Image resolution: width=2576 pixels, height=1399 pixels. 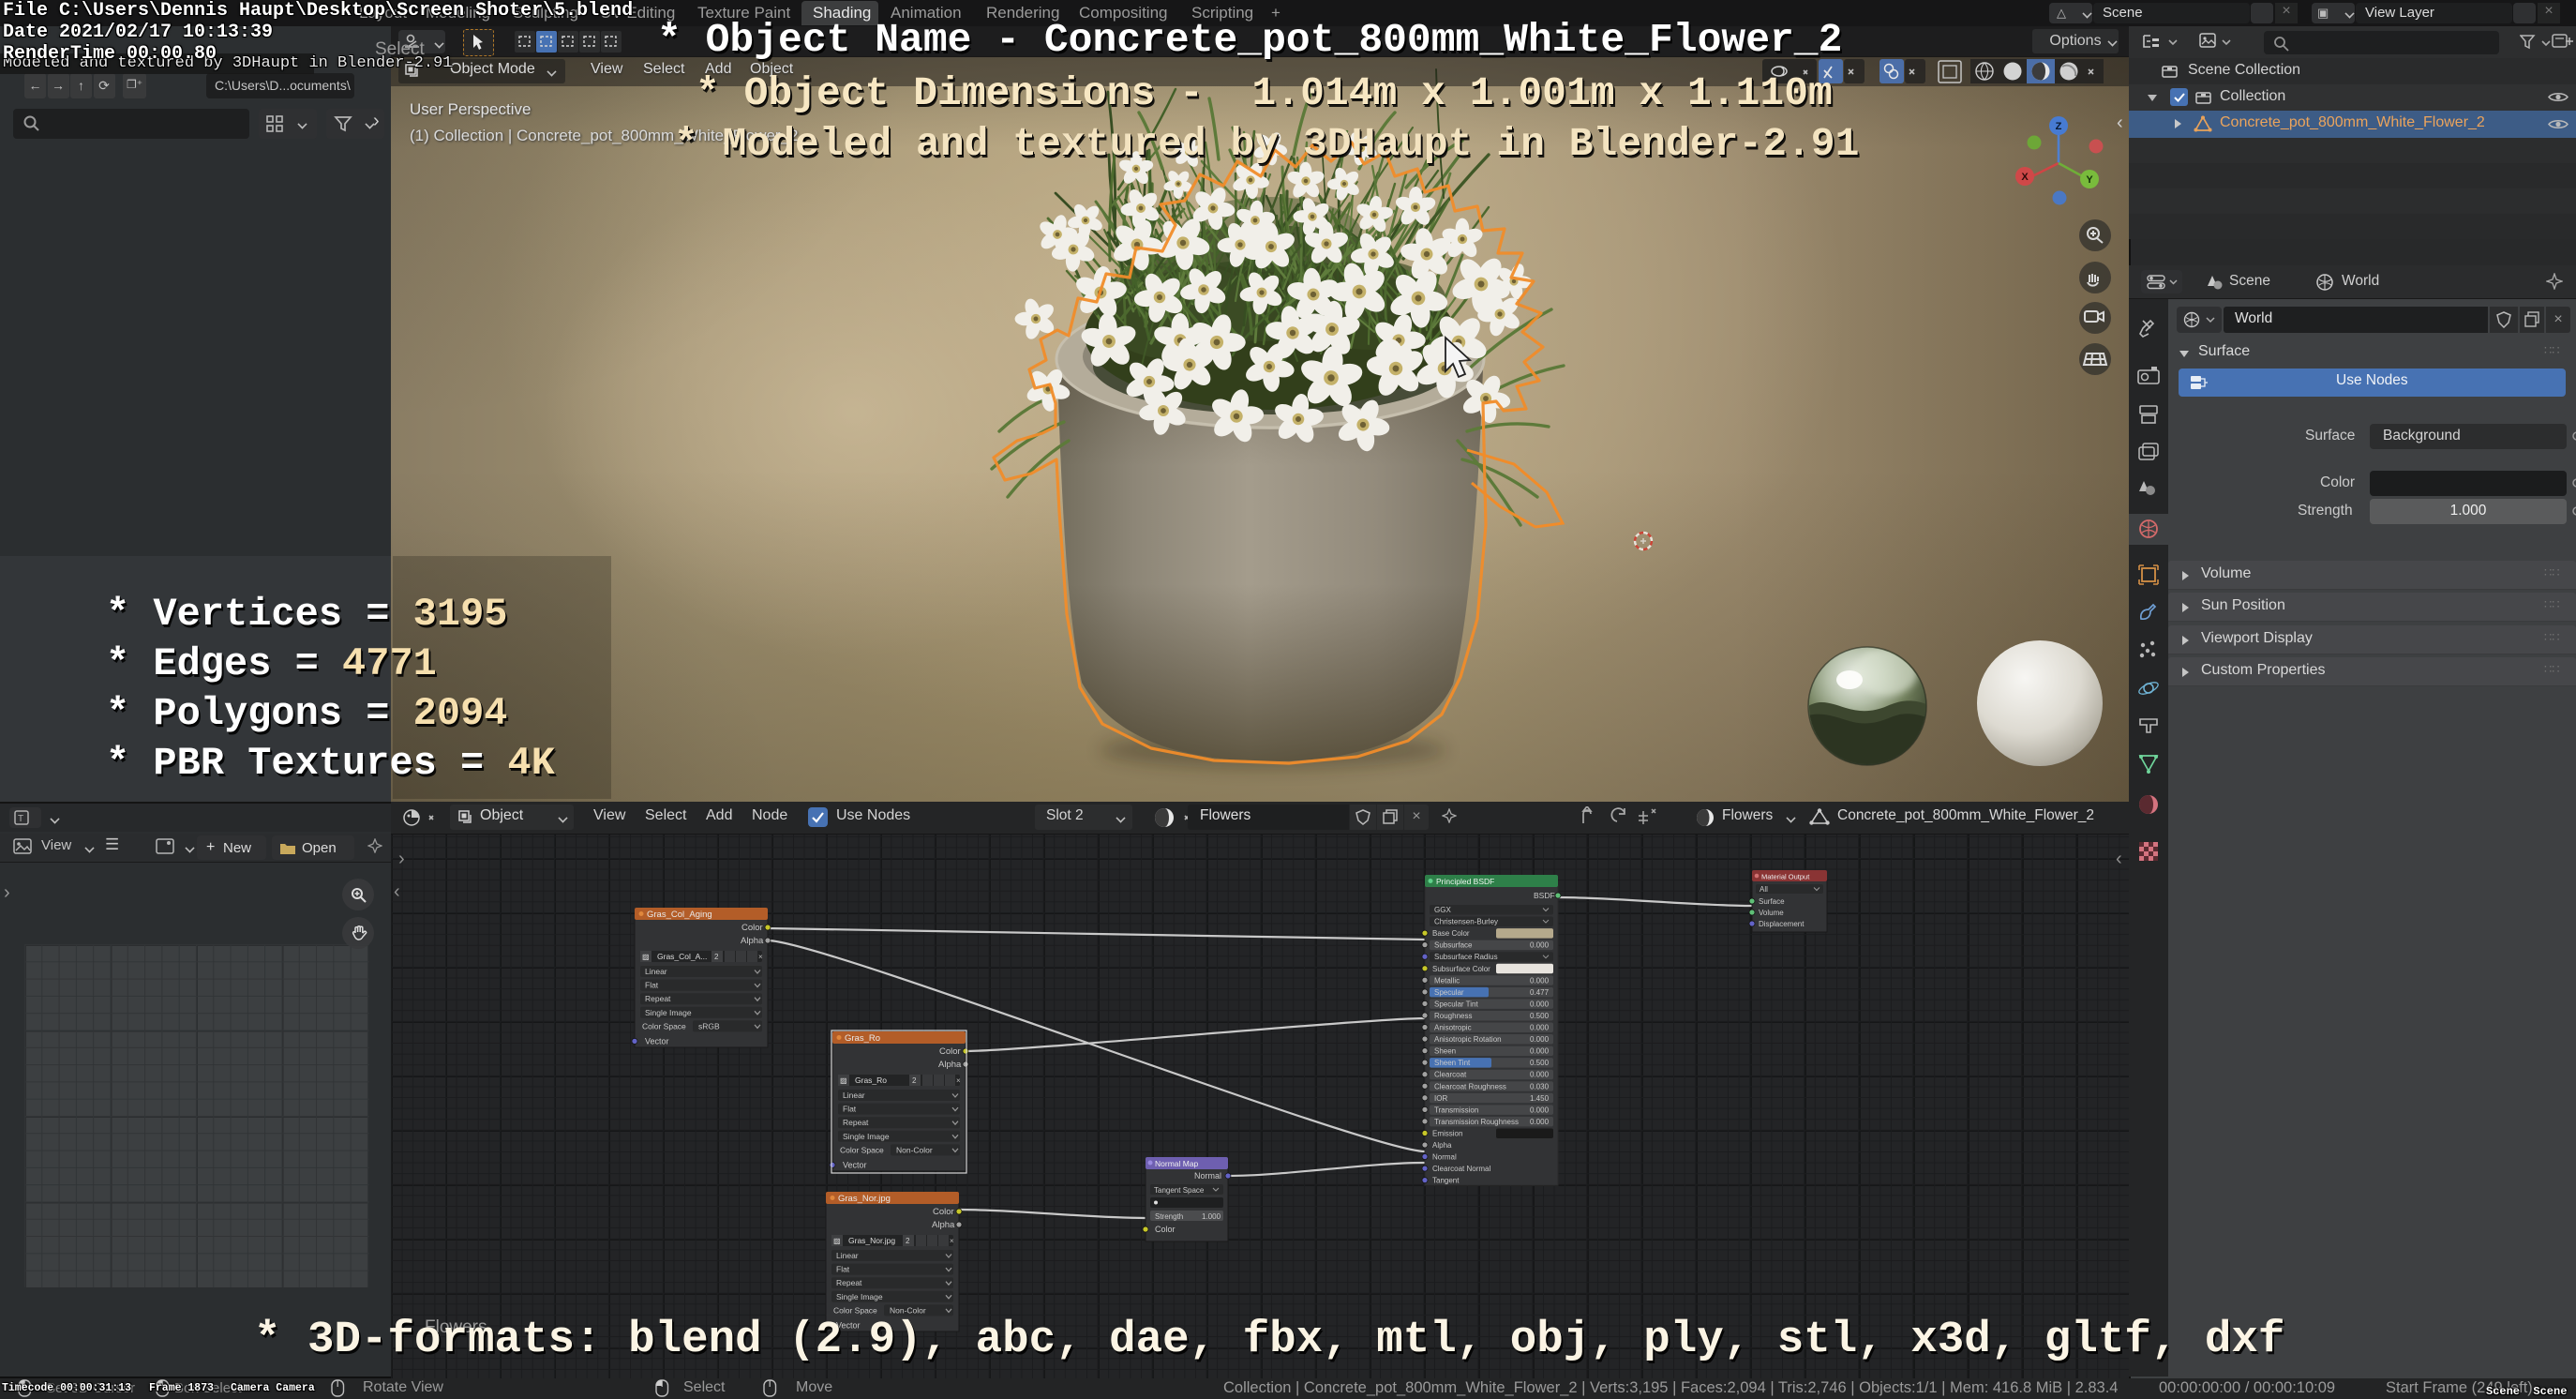 What do you see at coordinates (1447, 1133) in the screenshot?
I see `svg-text: Emission` at bounding box center [1447, 1133].